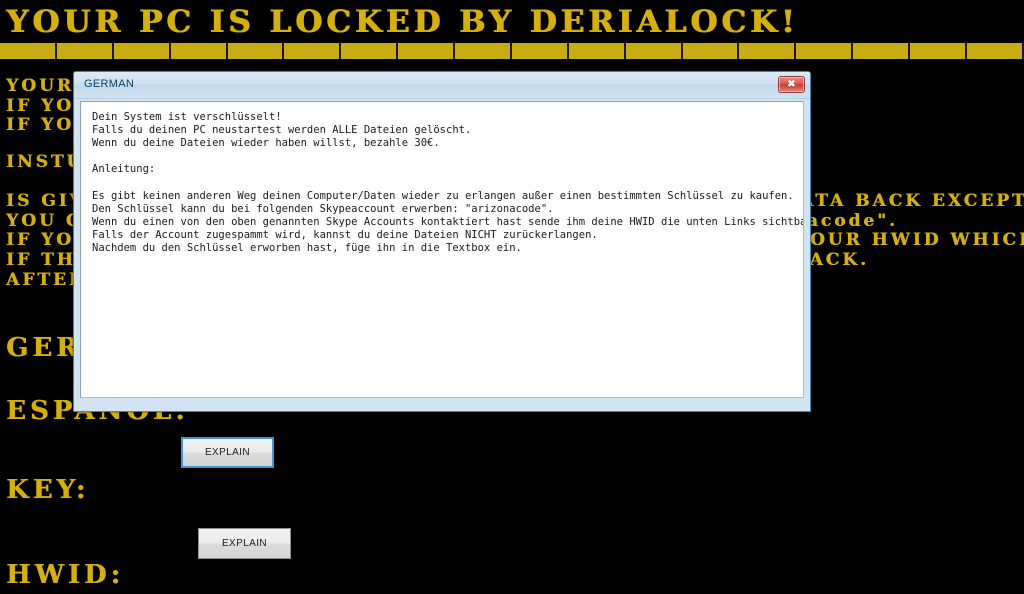 Image resolution: width=1024 pixels, height=594 pixels. What do you see at coordinates (227, 452) in the screenshot?
I see `explain-button-german: EXPLAIN` at bounding box center [227, 452].